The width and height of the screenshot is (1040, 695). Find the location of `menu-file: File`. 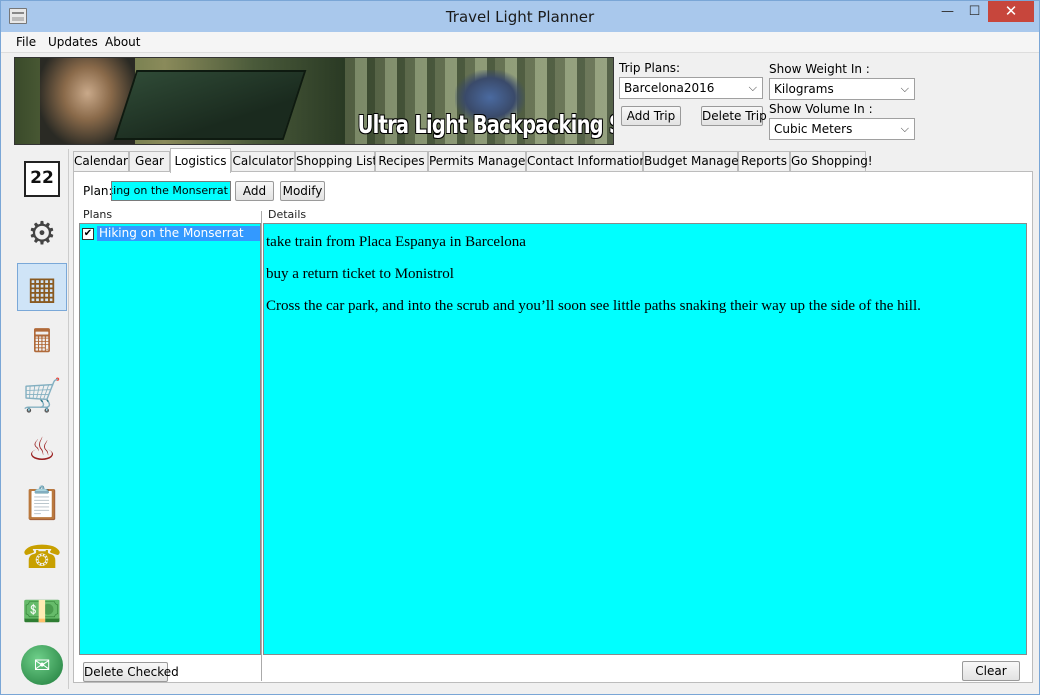

menu-file: File is located at coordinates (26, 42).